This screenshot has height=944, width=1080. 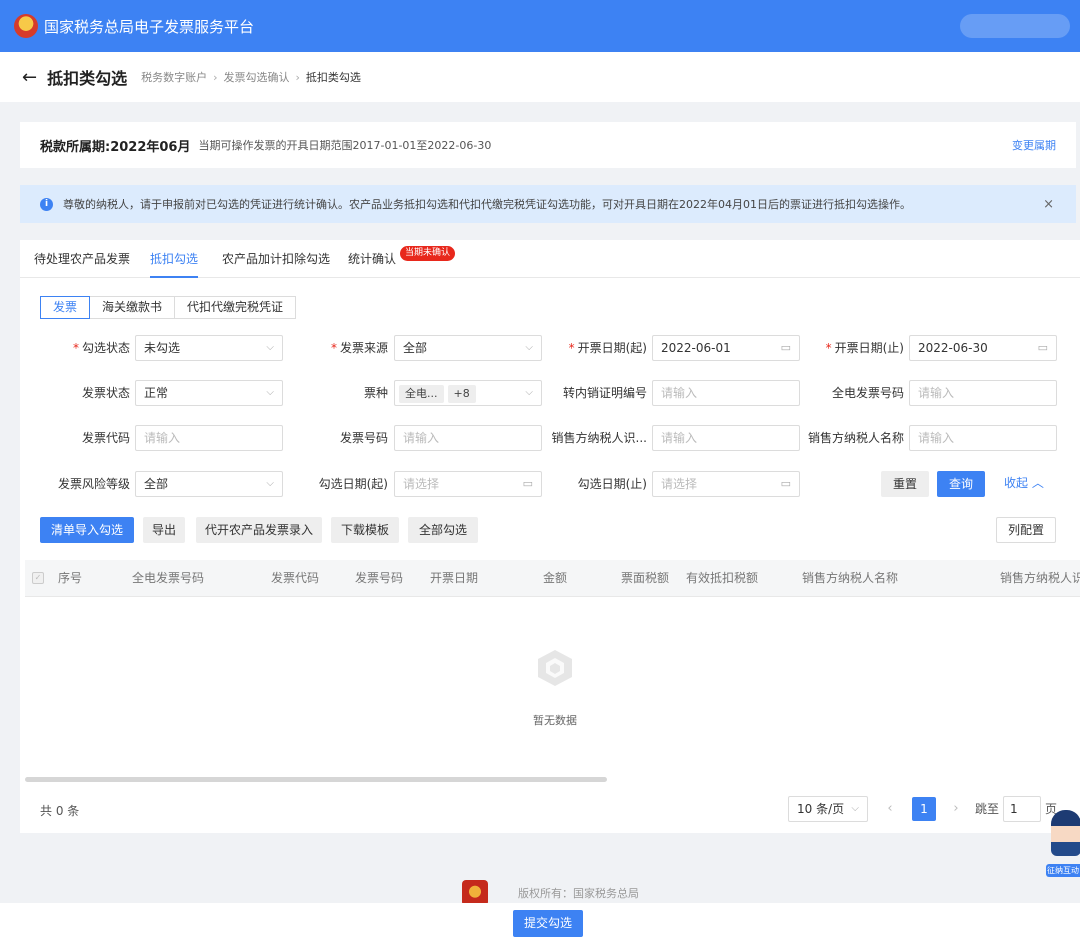 What do you see at coordinates (93, 484) in the screenshot?
I see `risk-level-label: 发票风险等级` at bounding box center [93, 484].